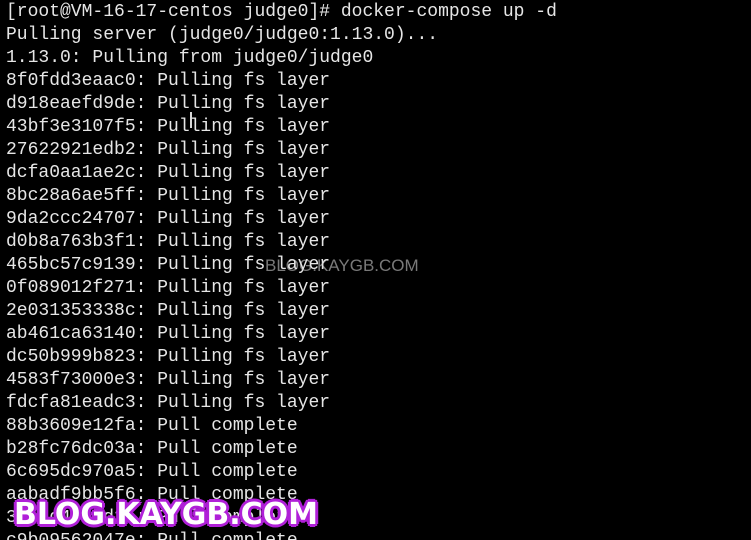 This screenshot has width=751, height=540. Describe the element at coordinates (168, 219) in the screenshot. I see `terminal-line: 9da2ccc24707: Pulling fs layer` at that location.